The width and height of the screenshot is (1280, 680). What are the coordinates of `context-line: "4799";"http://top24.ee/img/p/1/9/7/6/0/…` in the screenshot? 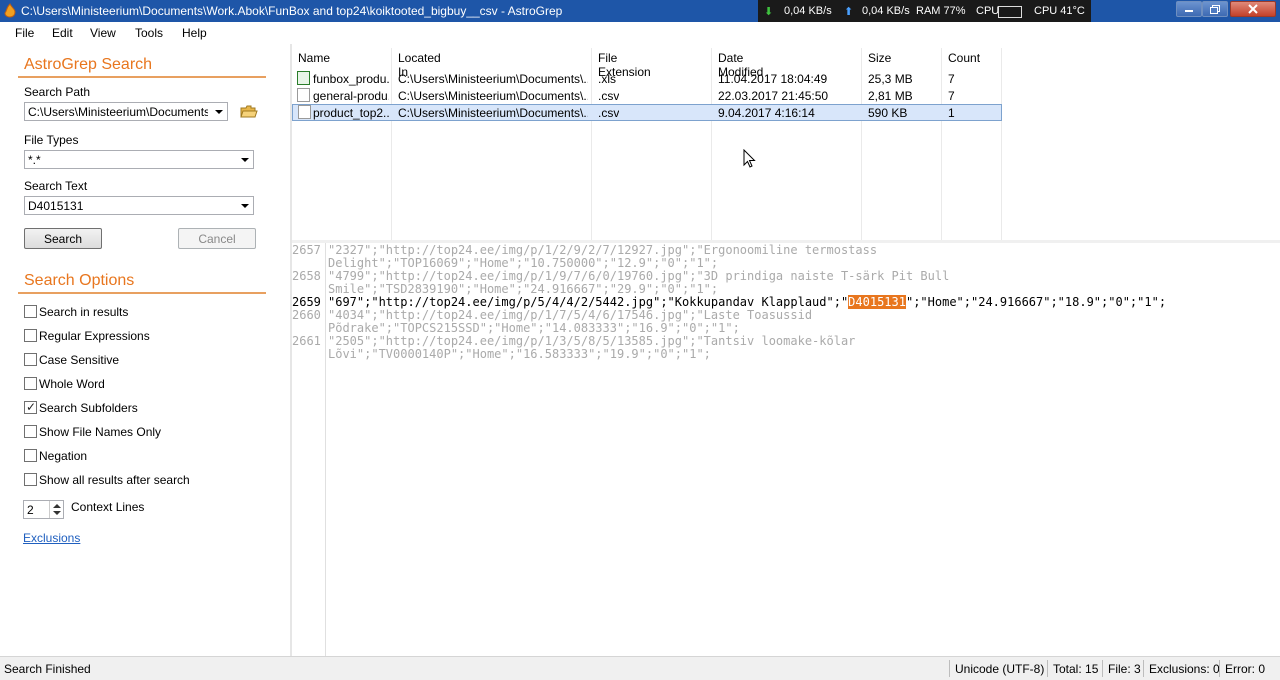 It's located at (639, 276).